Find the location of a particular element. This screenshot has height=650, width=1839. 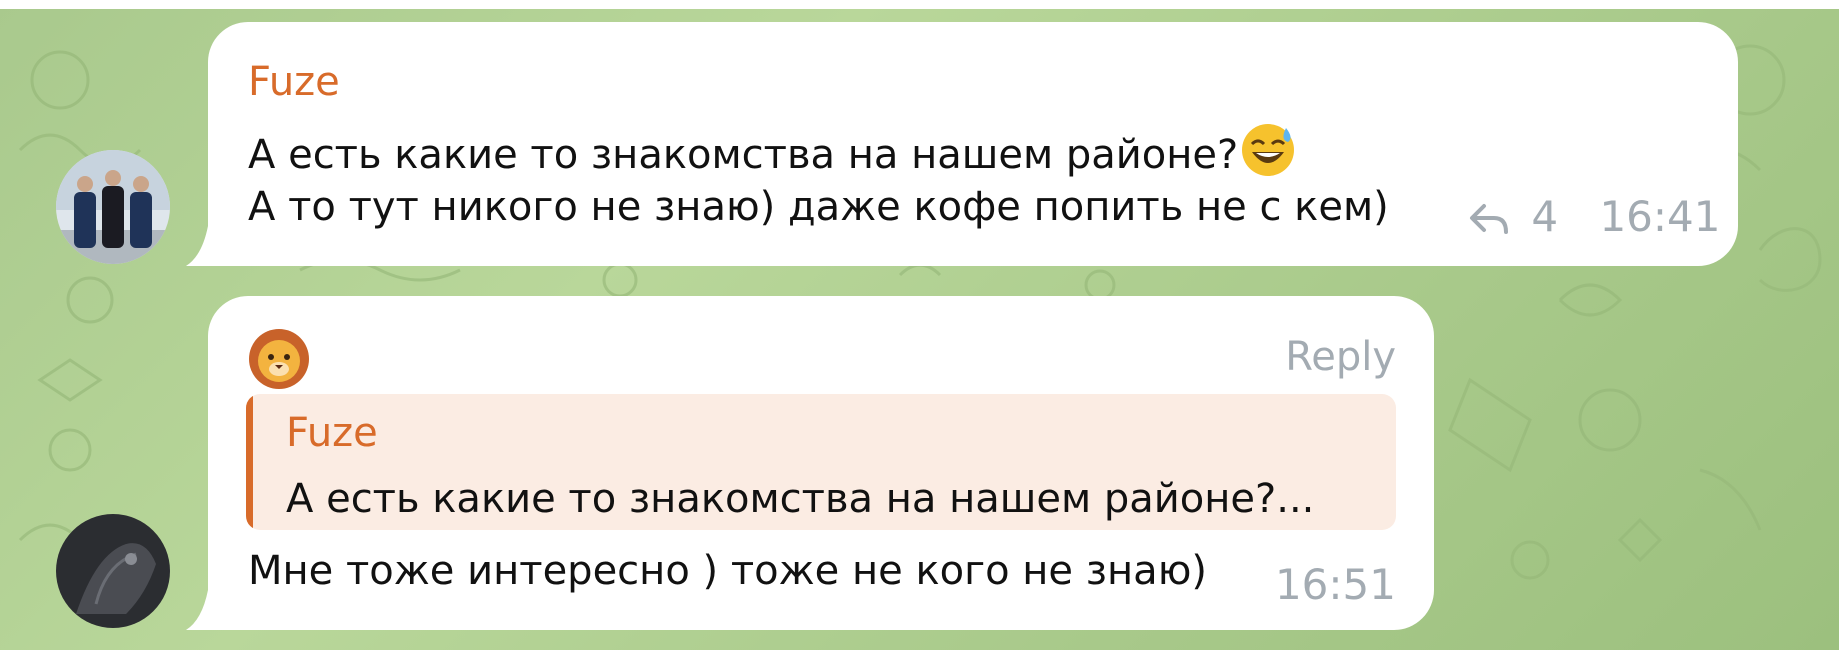

lion-emoji-icon is located at coordinates (279, 359).